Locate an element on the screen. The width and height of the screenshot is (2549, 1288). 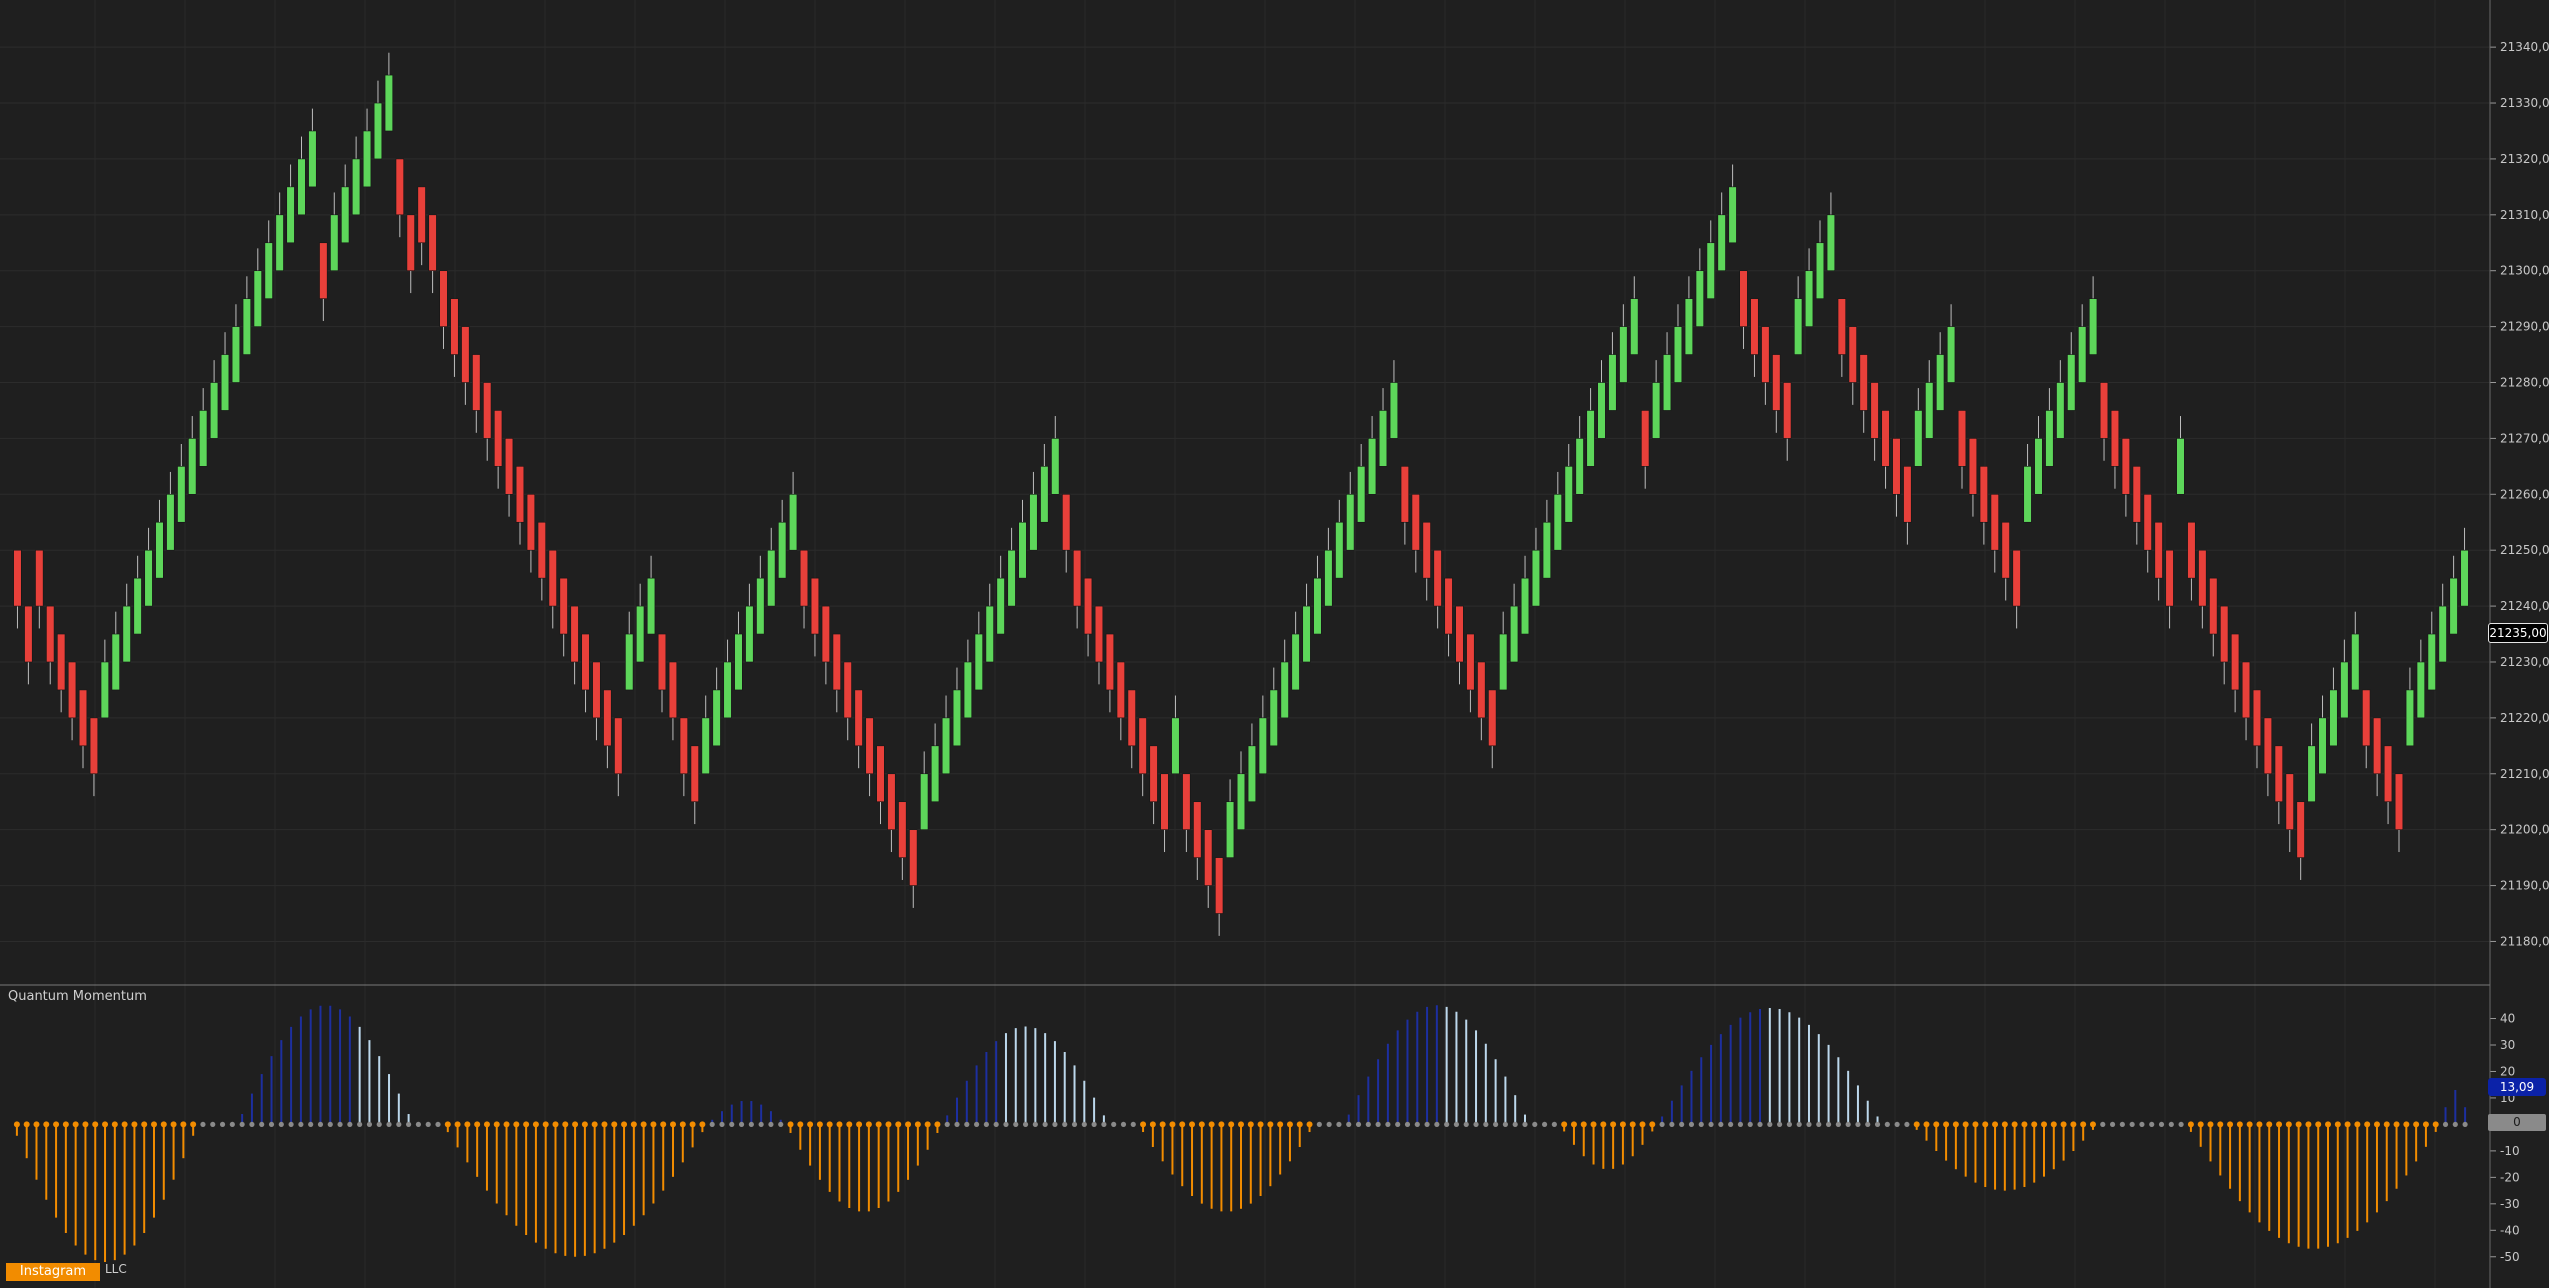
price-tick-label: 21320,00 is located at coordinates (2524, 159).